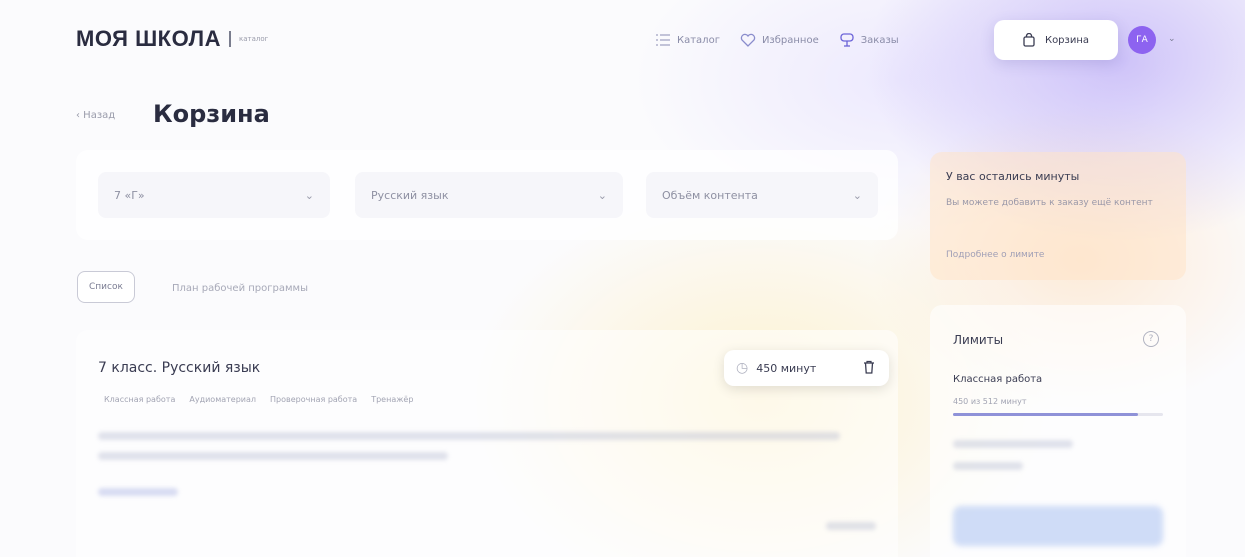  What do you see at coordinates (223, 399) in the screenshot?
I see `course-tag: Аудиоматериал` at bounding box center [223, 399].